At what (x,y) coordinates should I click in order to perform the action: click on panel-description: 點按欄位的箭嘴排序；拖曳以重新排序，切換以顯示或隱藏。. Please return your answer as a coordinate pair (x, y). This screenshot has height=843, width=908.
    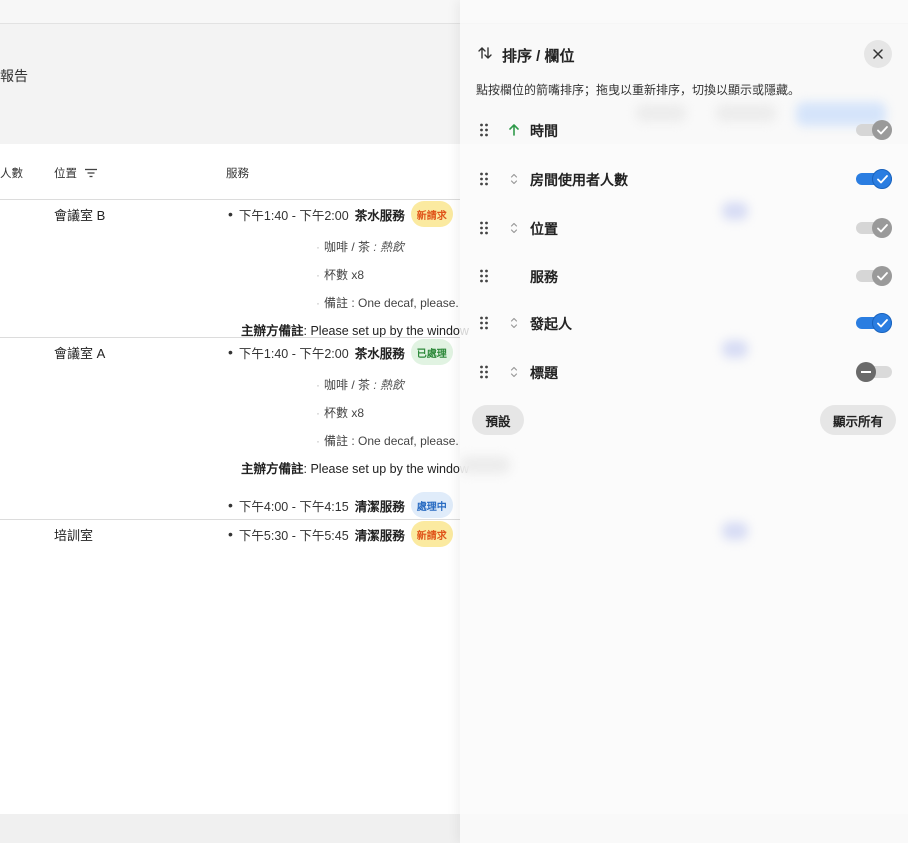
    Looking at the image, I should click on (638, 90).